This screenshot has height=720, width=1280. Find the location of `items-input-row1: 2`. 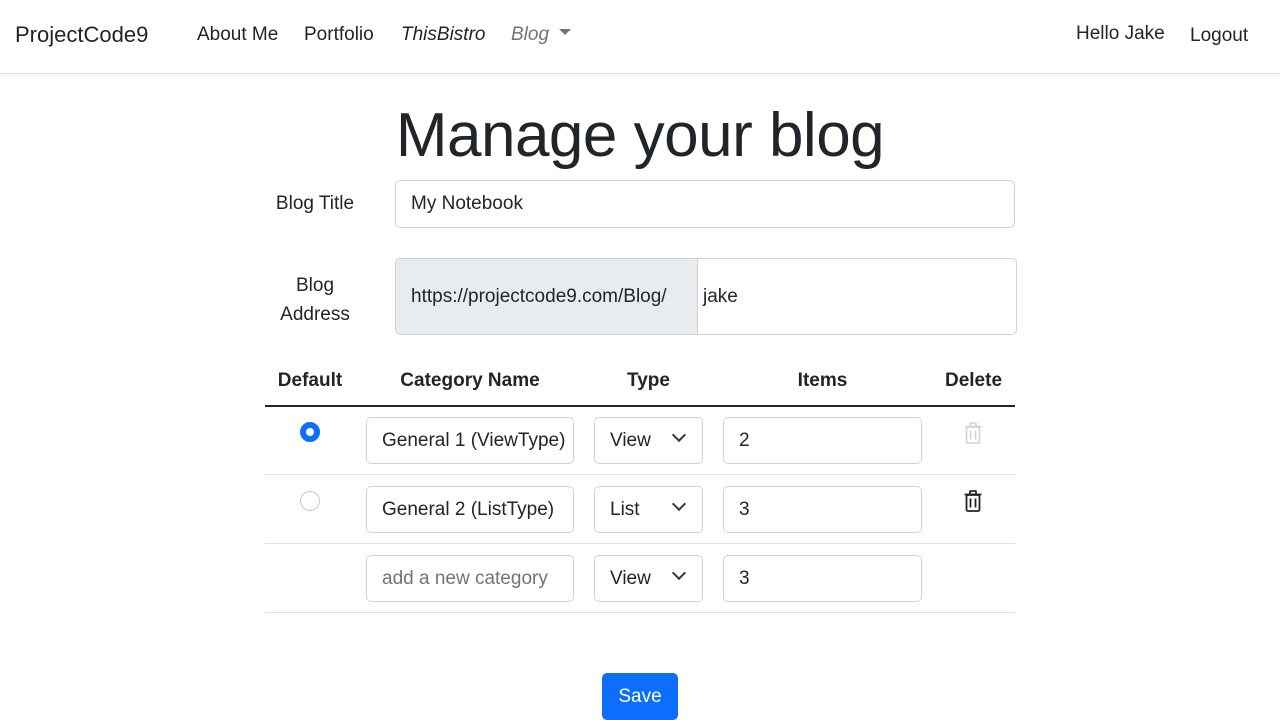

items-input-row1: 2 is located at coordinates (822, 440).